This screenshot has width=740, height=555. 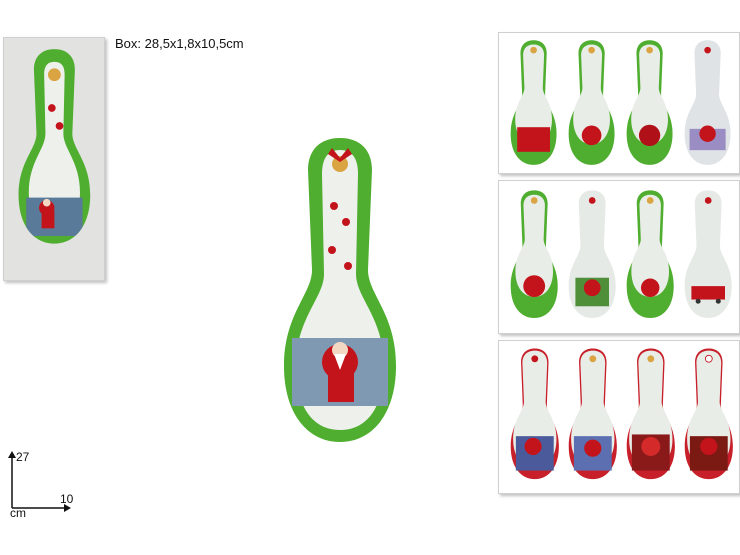 What do you see at coordinates (23, 457) in the screenshot?
I see `scale-height-value: 27` at bounding box center [23, 457].